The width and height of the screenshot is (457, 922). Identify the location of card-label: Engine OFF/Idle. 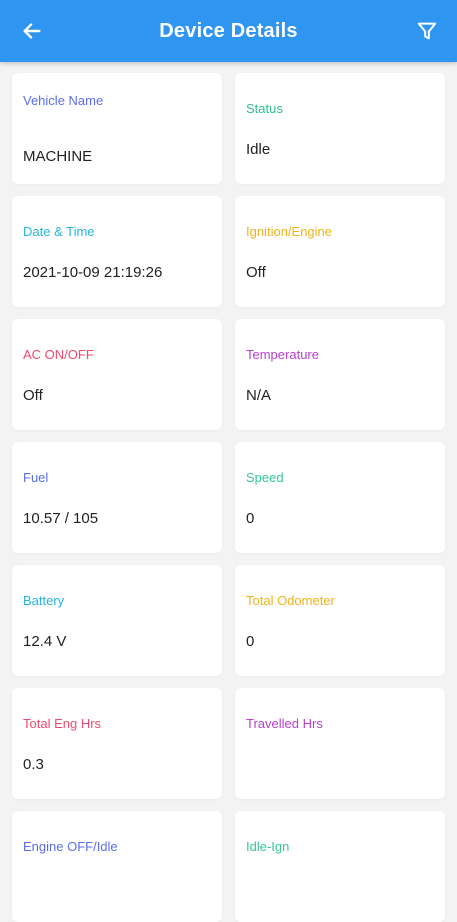
(70, 846).